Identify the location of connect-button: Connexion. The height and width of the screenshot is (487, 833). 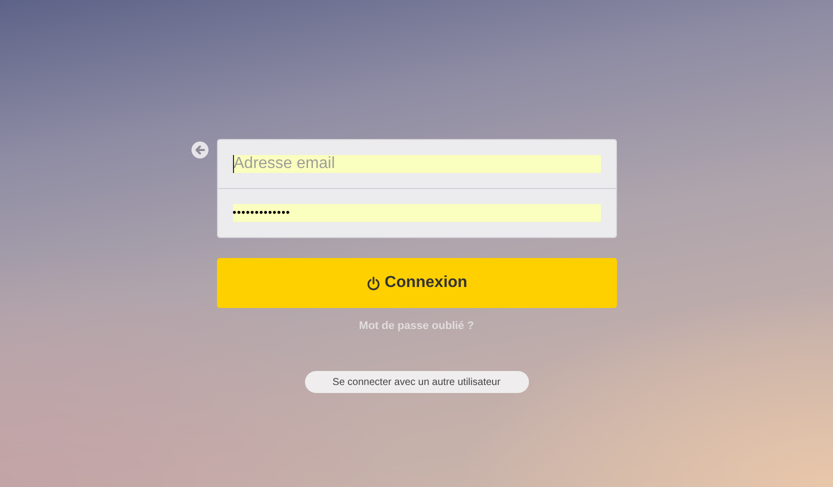
(416, 283).